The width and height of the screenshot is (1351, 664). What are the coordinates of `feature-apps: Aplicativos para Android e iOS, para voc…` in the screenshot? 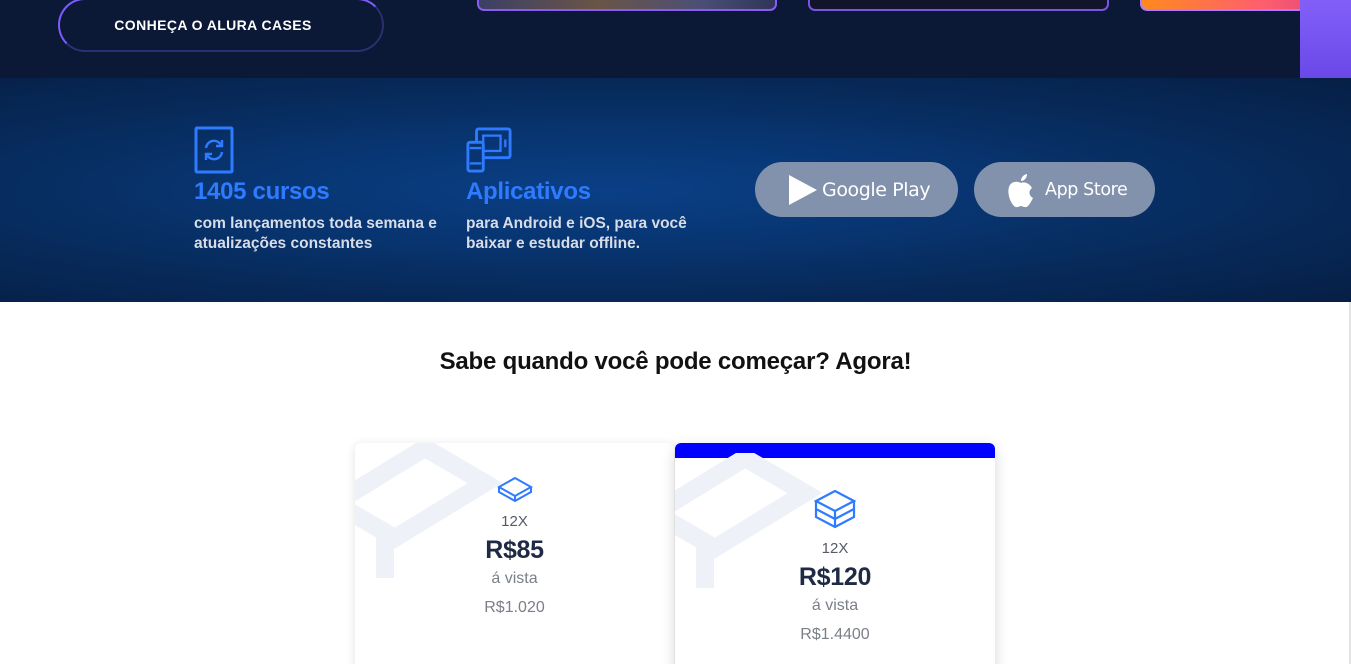 It's located at (591, 190).